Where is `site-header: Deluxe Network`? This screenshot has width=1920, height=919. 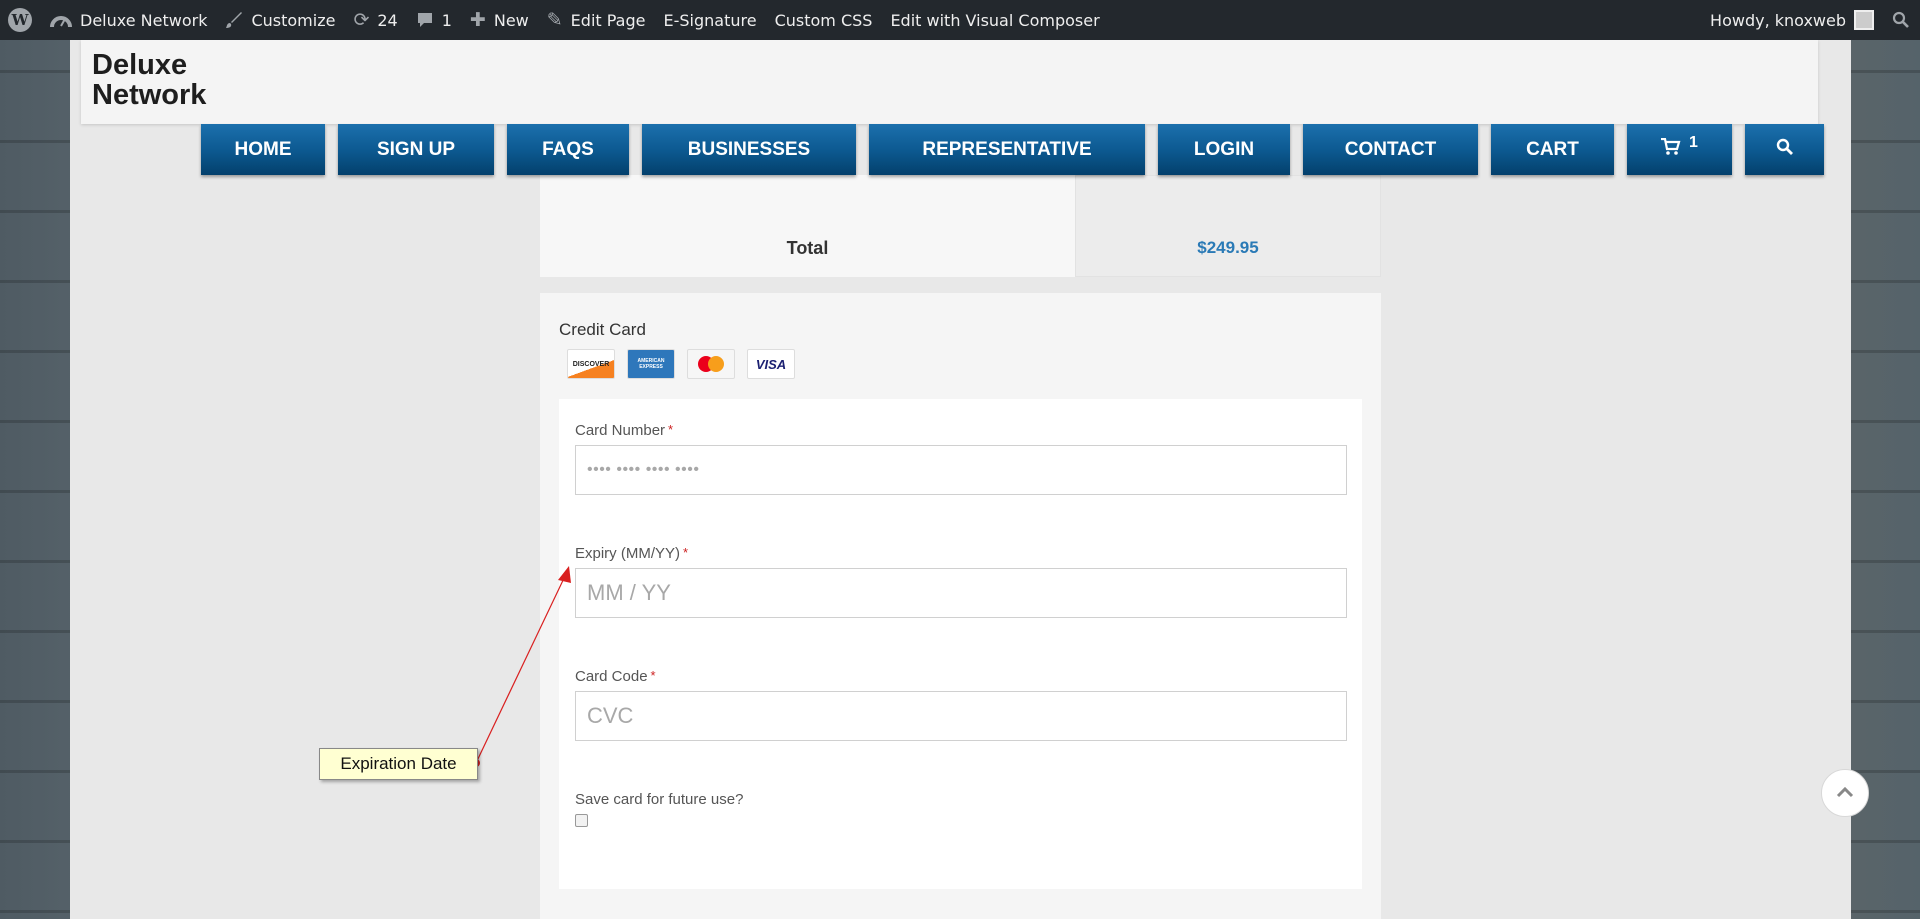 site-header: Deluxe Network is located at coordinates (949, 82).